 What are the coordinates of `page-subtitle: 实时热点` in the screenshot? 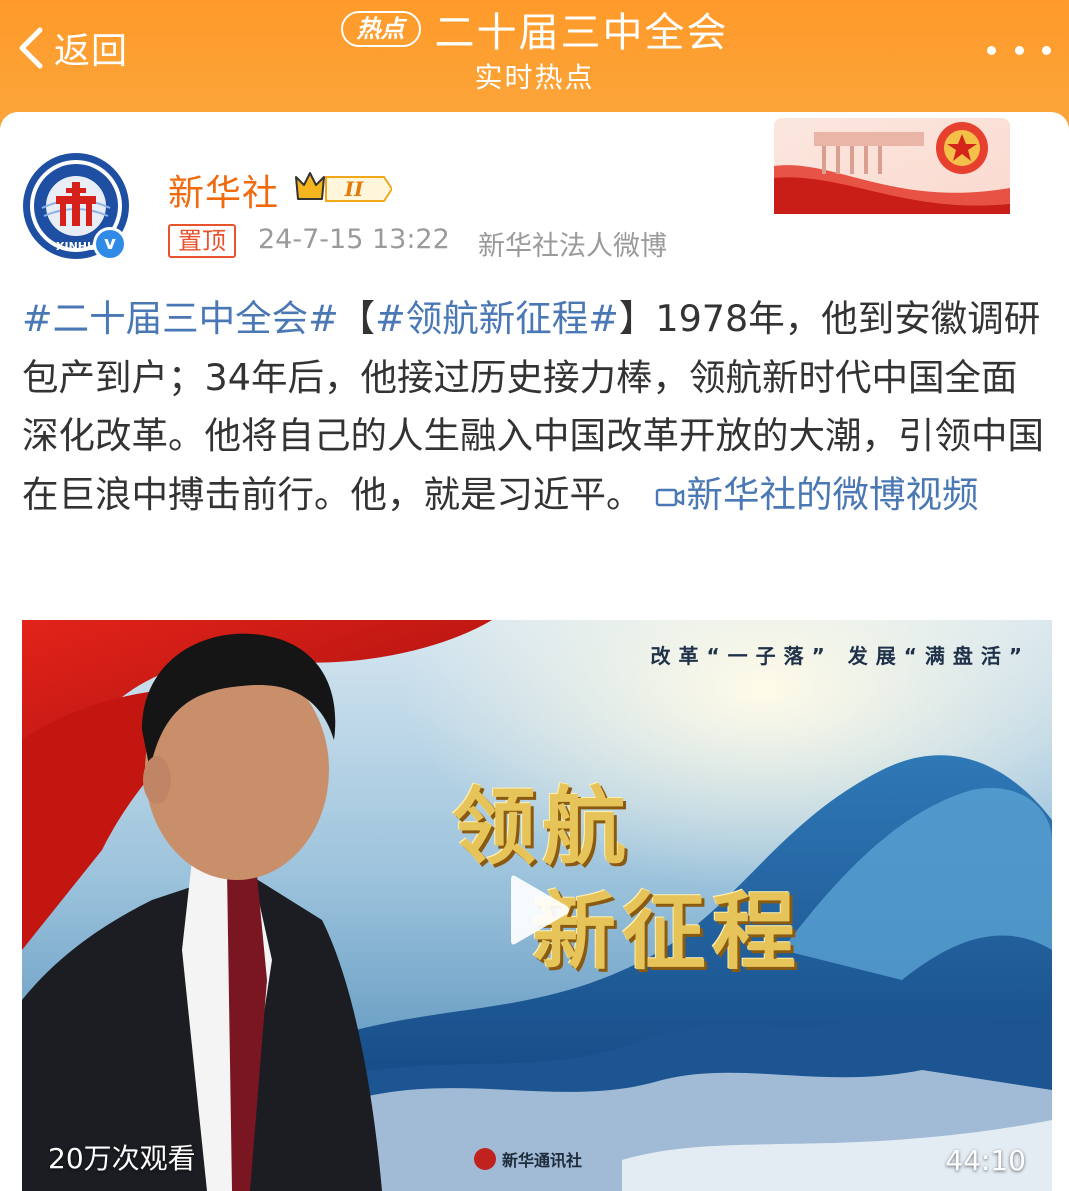 It's located at (534, 77).